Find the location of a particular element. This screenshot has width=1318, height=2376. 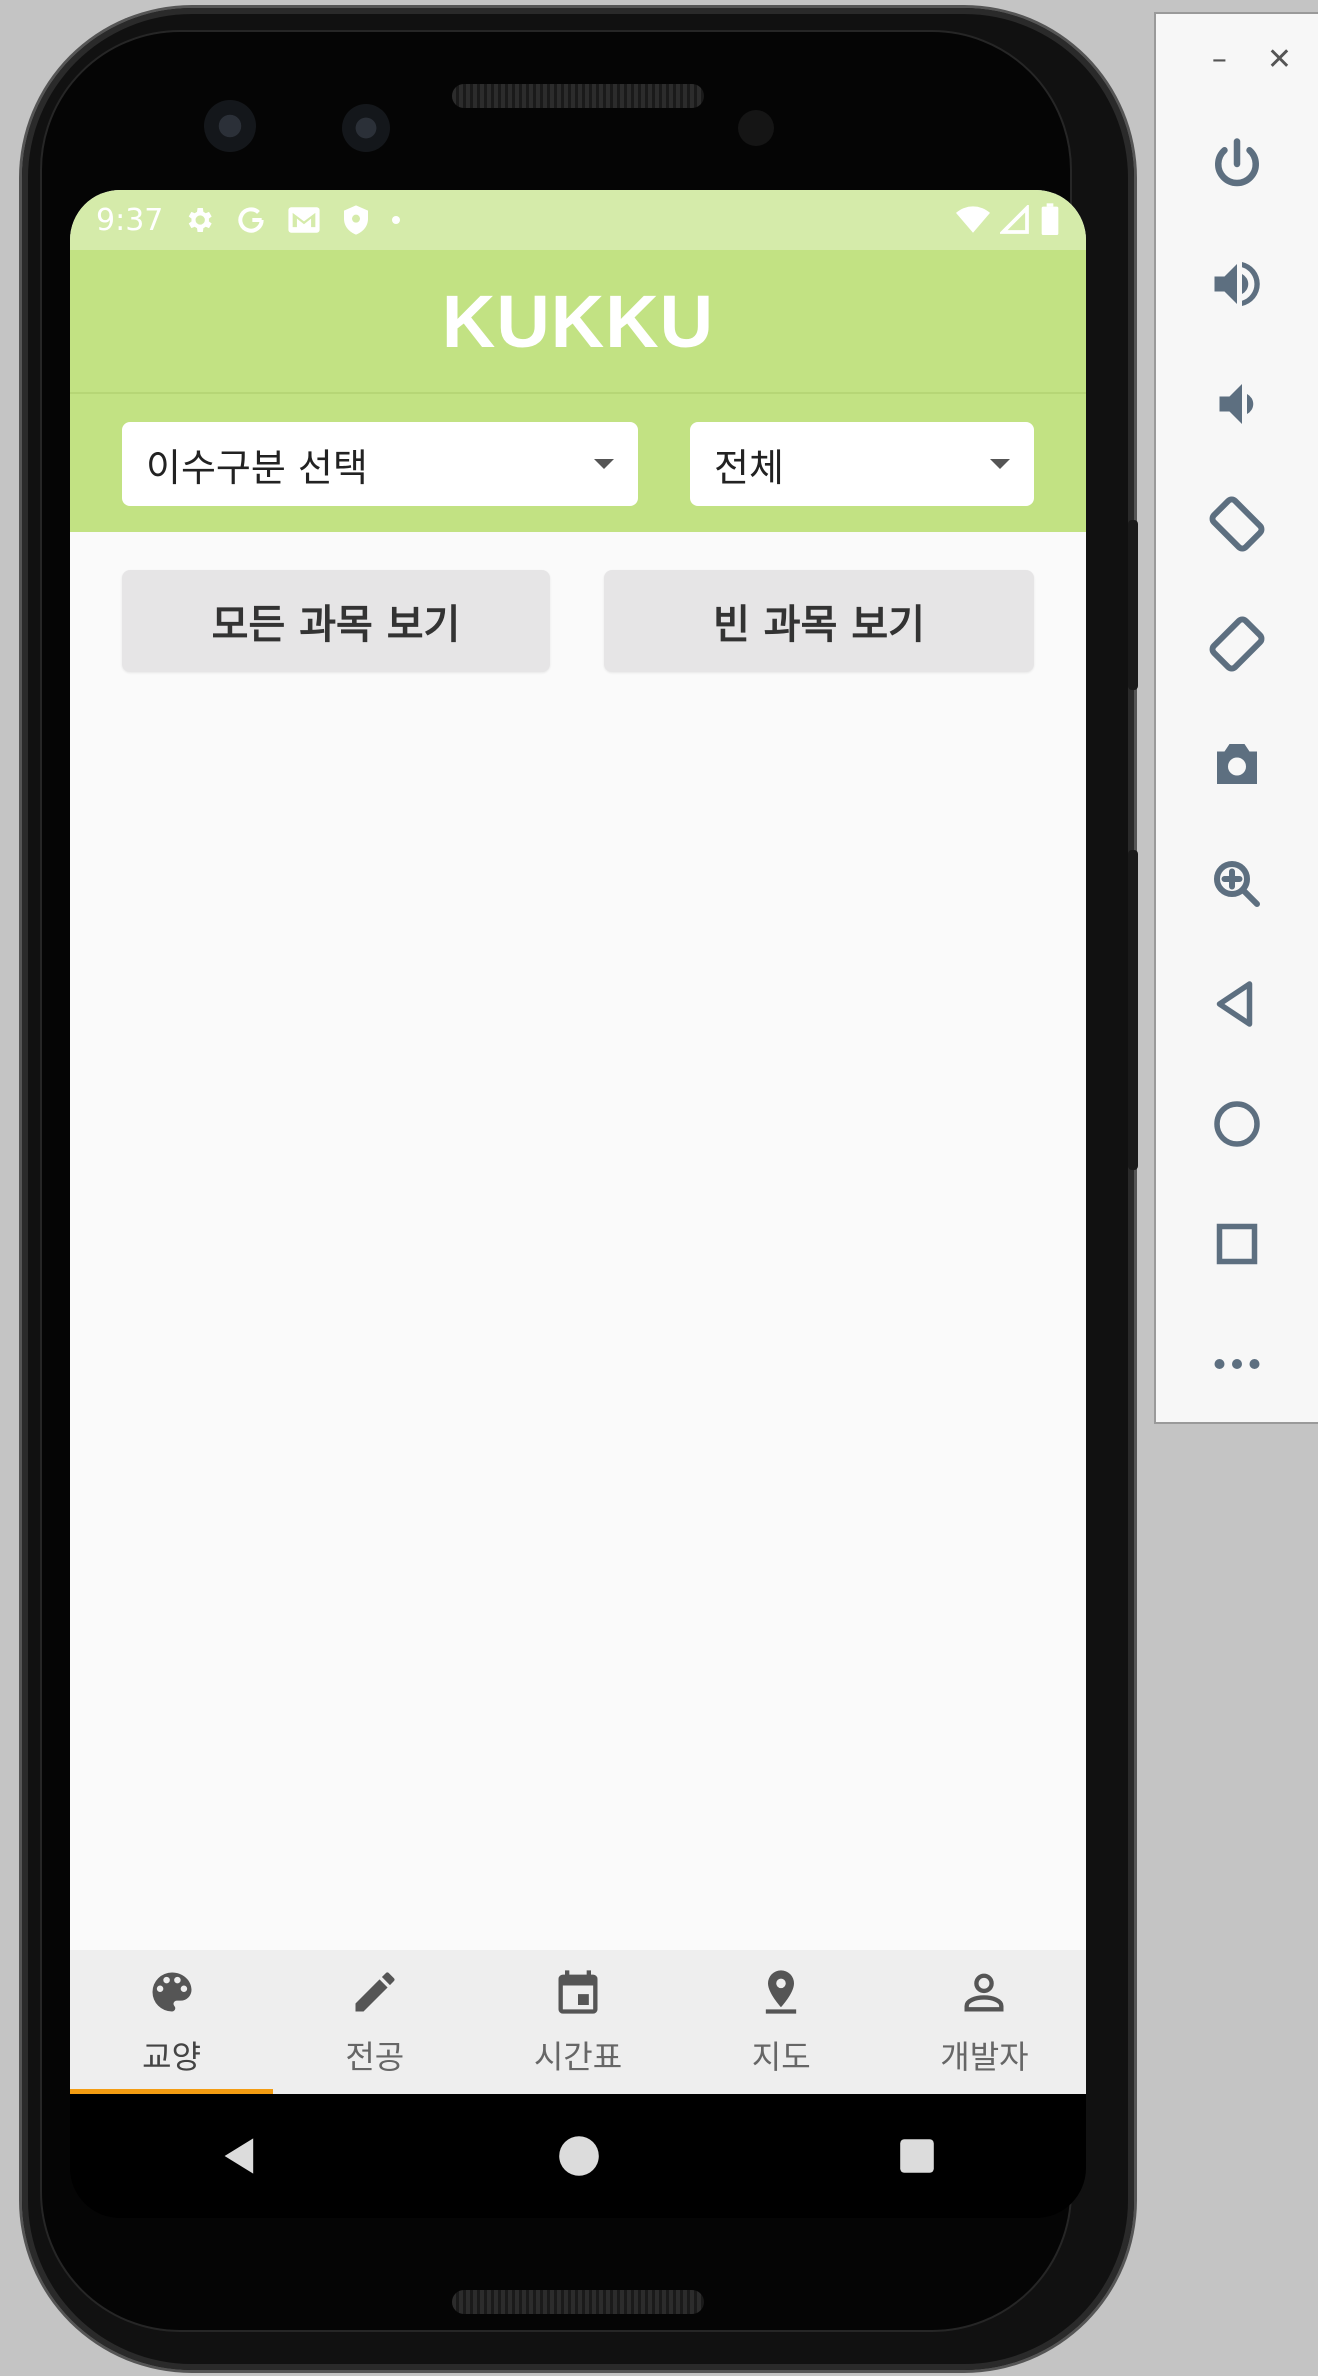

nav-label: 전공 is located at coordinates (375, 2057).